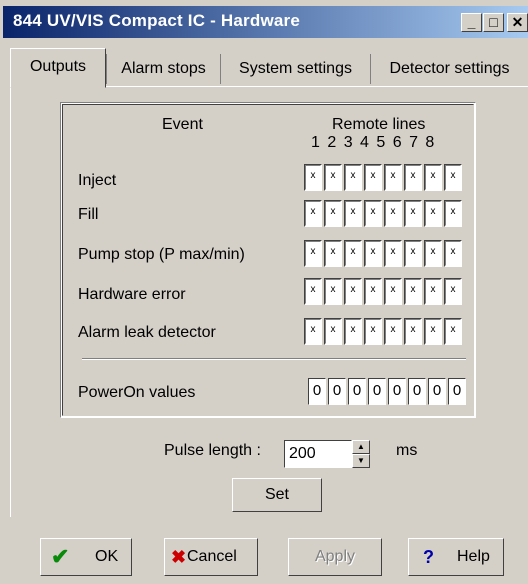 This screenshot has height=584, width=528. What do you see at coordinates (335, 557) in the screenshot?
I see `apply-button: Apply` at bounding box center [335, 557].